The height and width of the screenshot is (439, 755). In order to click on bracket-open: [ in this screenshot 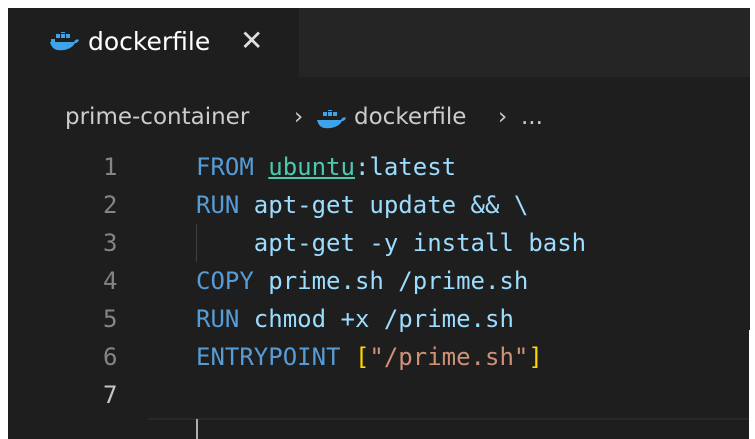, I will do `click(362, 357)`.